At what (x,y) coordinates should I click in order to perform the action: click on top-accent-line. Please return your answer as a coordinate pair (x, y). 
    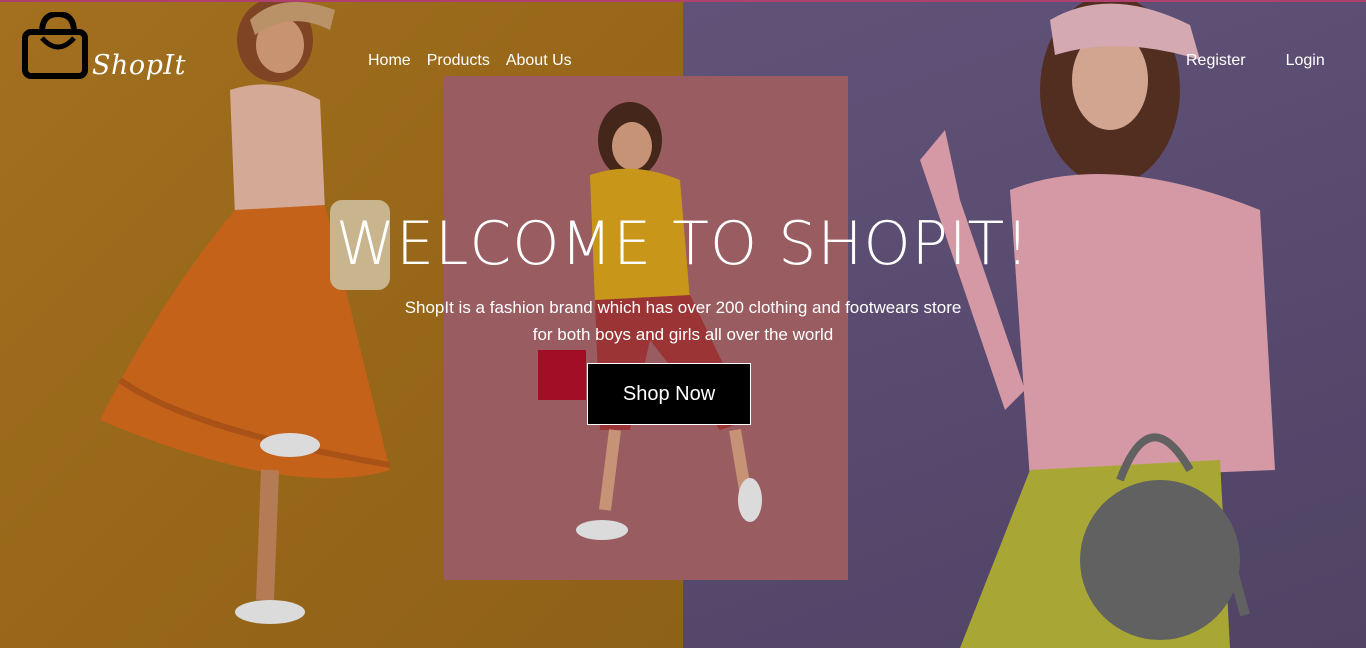
    Looking at the image, I should click on (683, 1).